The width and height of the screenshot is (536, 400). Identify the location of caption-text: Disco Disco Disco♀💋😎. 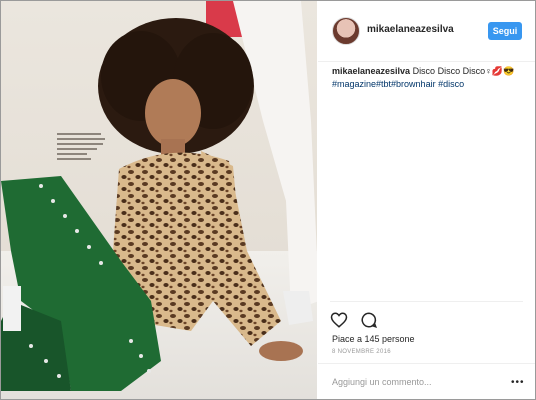
(462, 71).